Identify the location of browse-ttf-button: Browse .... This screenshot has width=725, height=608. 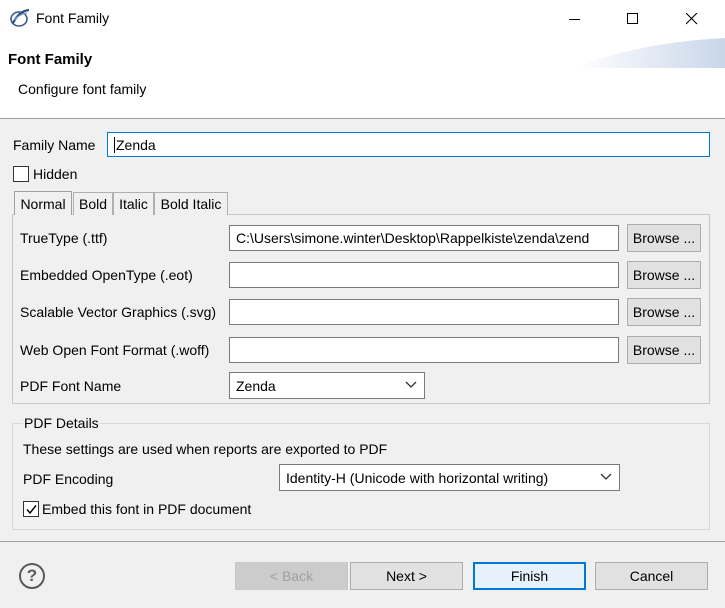
(664, 238).